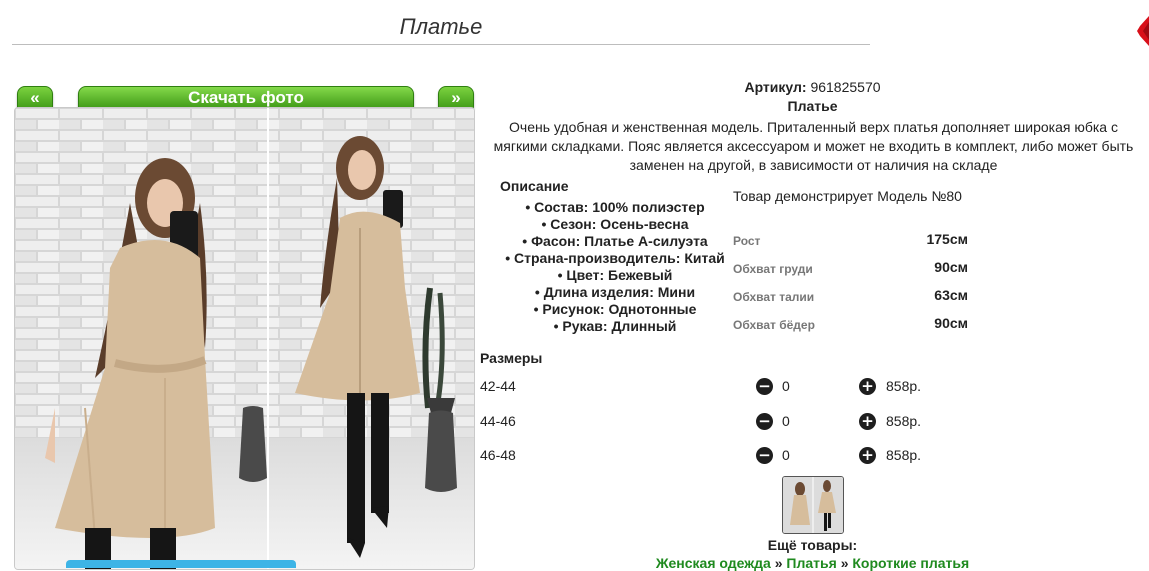 The image size is (1149, 571). I want to click on measurement-row: Обхват груди 90см, so click(850, 268).